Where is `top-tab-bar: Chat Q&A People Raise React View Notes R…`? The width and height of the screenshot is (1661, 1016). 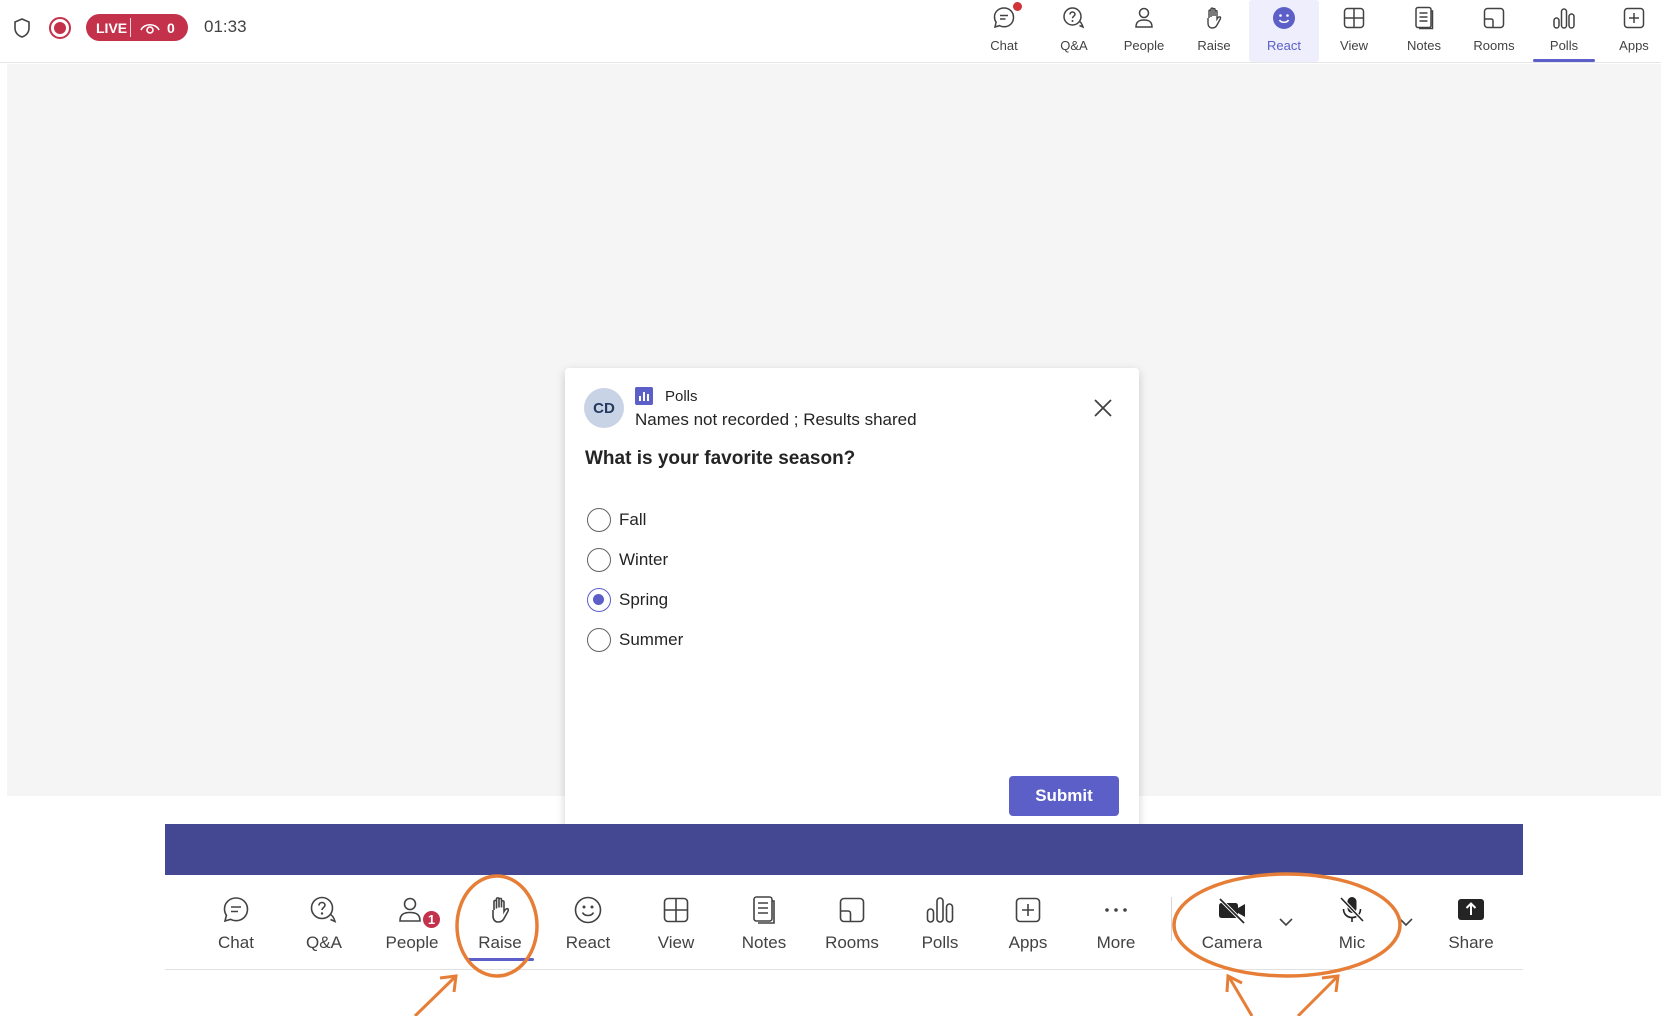
top-tab-bar: Chat Q&A People Raise React View Notes R… is located at coordinates (1315, 31).